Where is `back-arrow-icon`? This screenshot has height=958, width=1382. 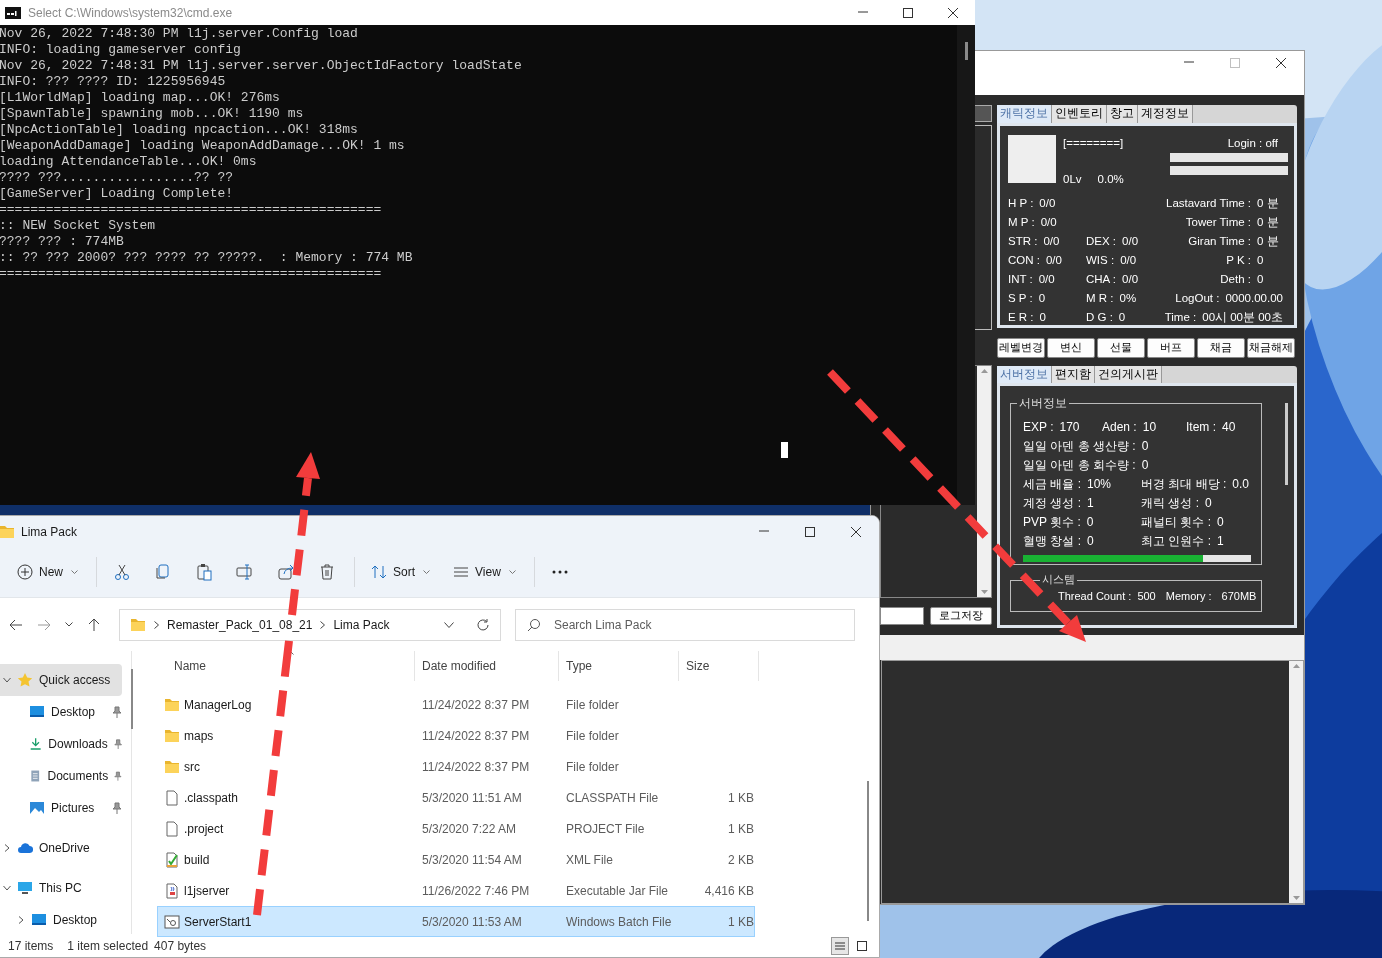
back-arrow-icon is located at coordinates (16, 624).